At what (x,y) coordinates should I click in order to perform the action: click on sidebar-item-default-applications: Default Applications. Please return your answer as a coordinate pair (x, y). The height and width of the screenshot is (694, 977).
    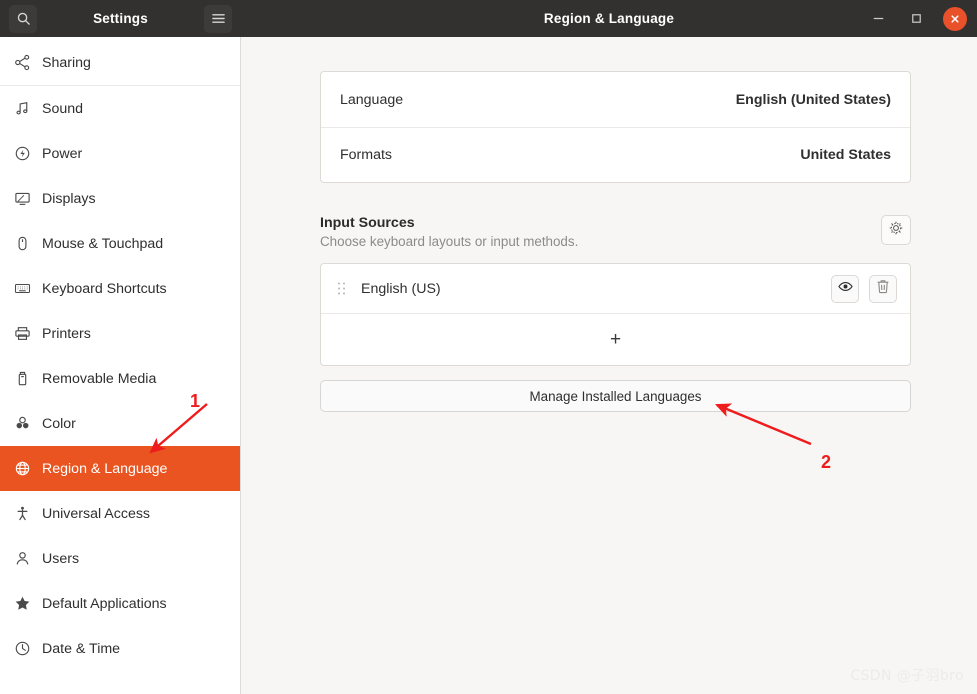
    Looking at the image, I should click on (120, 603).